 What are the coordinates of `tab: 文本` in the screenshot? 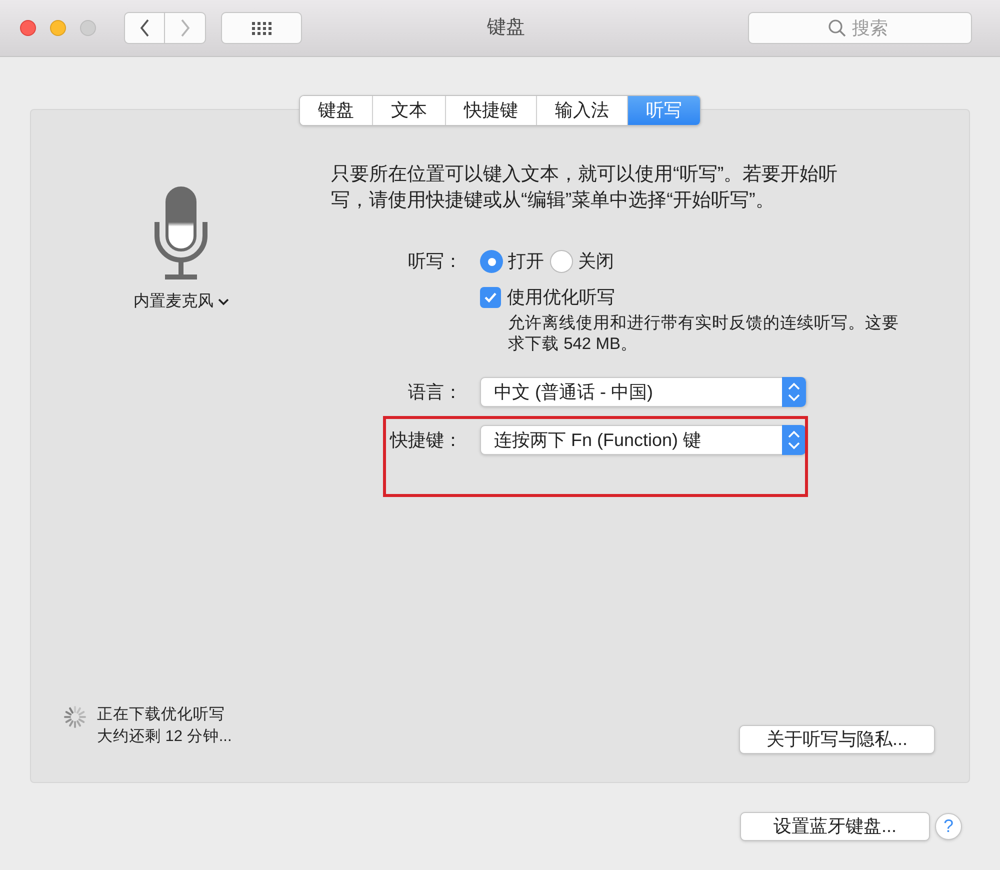 It's located at (408, 110).